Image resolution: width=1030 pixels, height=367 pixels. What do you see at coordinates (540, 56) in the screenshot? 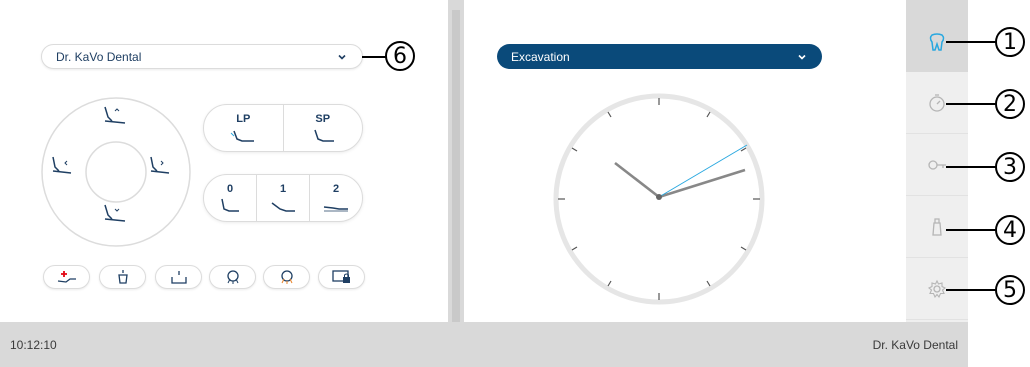
I see `program-select-value: Excavation` at bounding box center [540, 56].